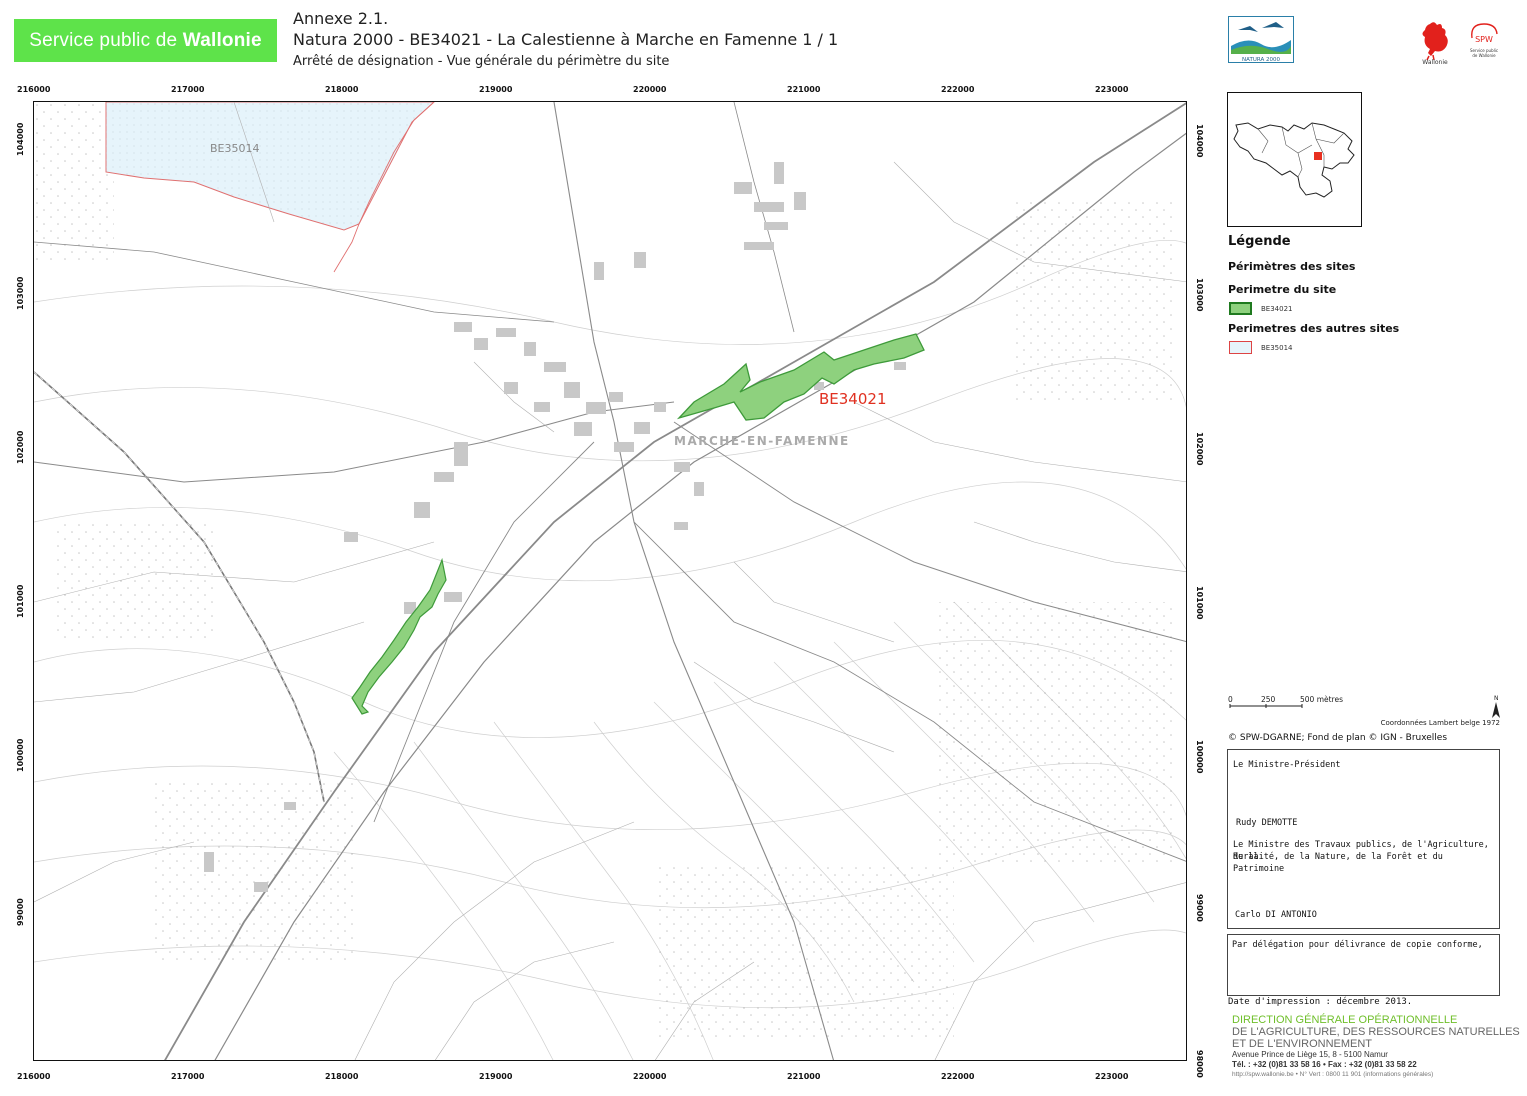 The height and width of the screenshot is (1096, 1527). I want to click on spw-banner-logo: Service public de Wallonie, so click(145, 40).